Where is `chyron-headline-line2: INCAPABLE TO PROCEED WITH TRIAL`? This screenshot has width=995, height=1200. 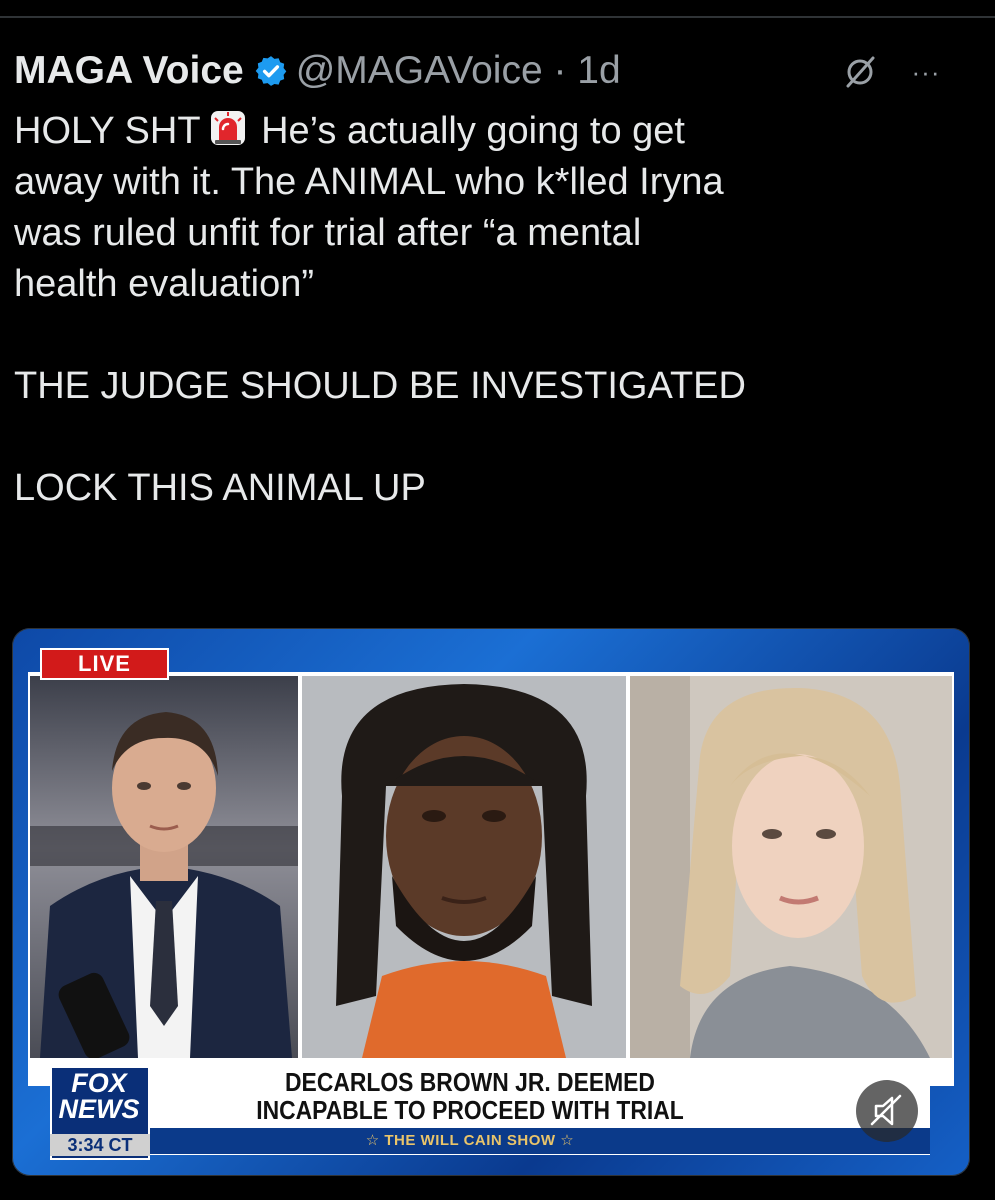 chyron-headline-line2: INCAPABLE TO PROCEED WITH TRIAL is located at coordinates (470, 1110).